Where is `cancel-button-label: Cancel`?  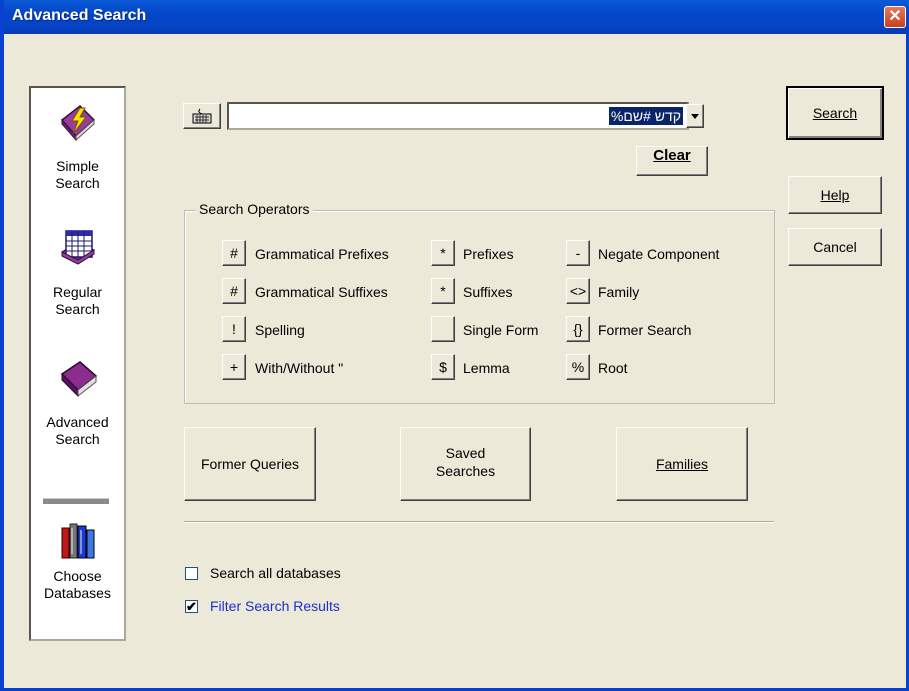
cancel-button-label: Cancel is located at coordinates (835, 247).